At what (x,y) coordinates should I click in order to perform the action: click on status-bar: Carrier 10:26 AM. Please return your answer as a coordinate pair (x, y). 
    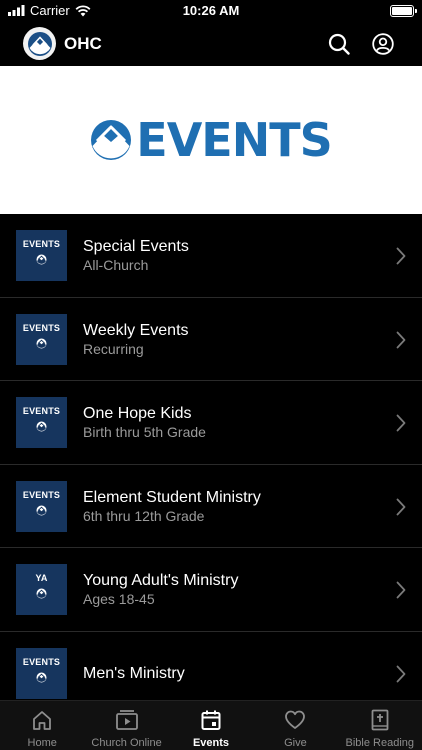
    Looking at the image, I should click on (211, 11).